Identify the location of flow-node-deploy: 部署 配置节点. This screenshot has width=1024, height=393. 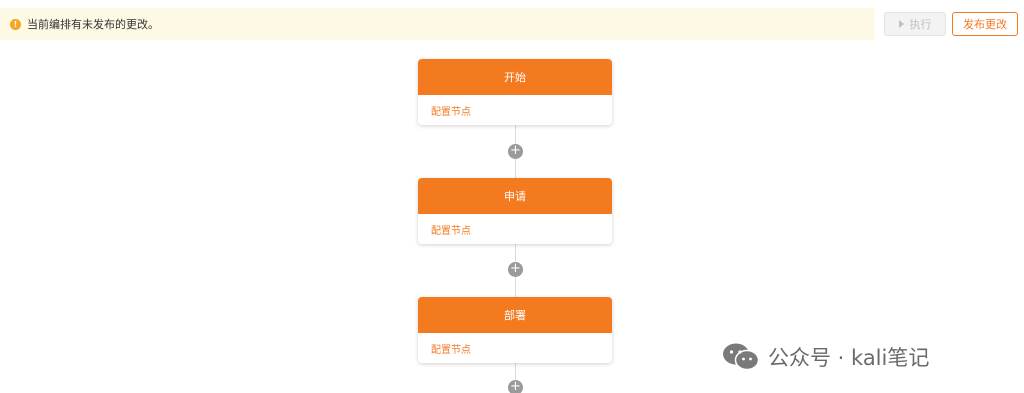
(515, 330).